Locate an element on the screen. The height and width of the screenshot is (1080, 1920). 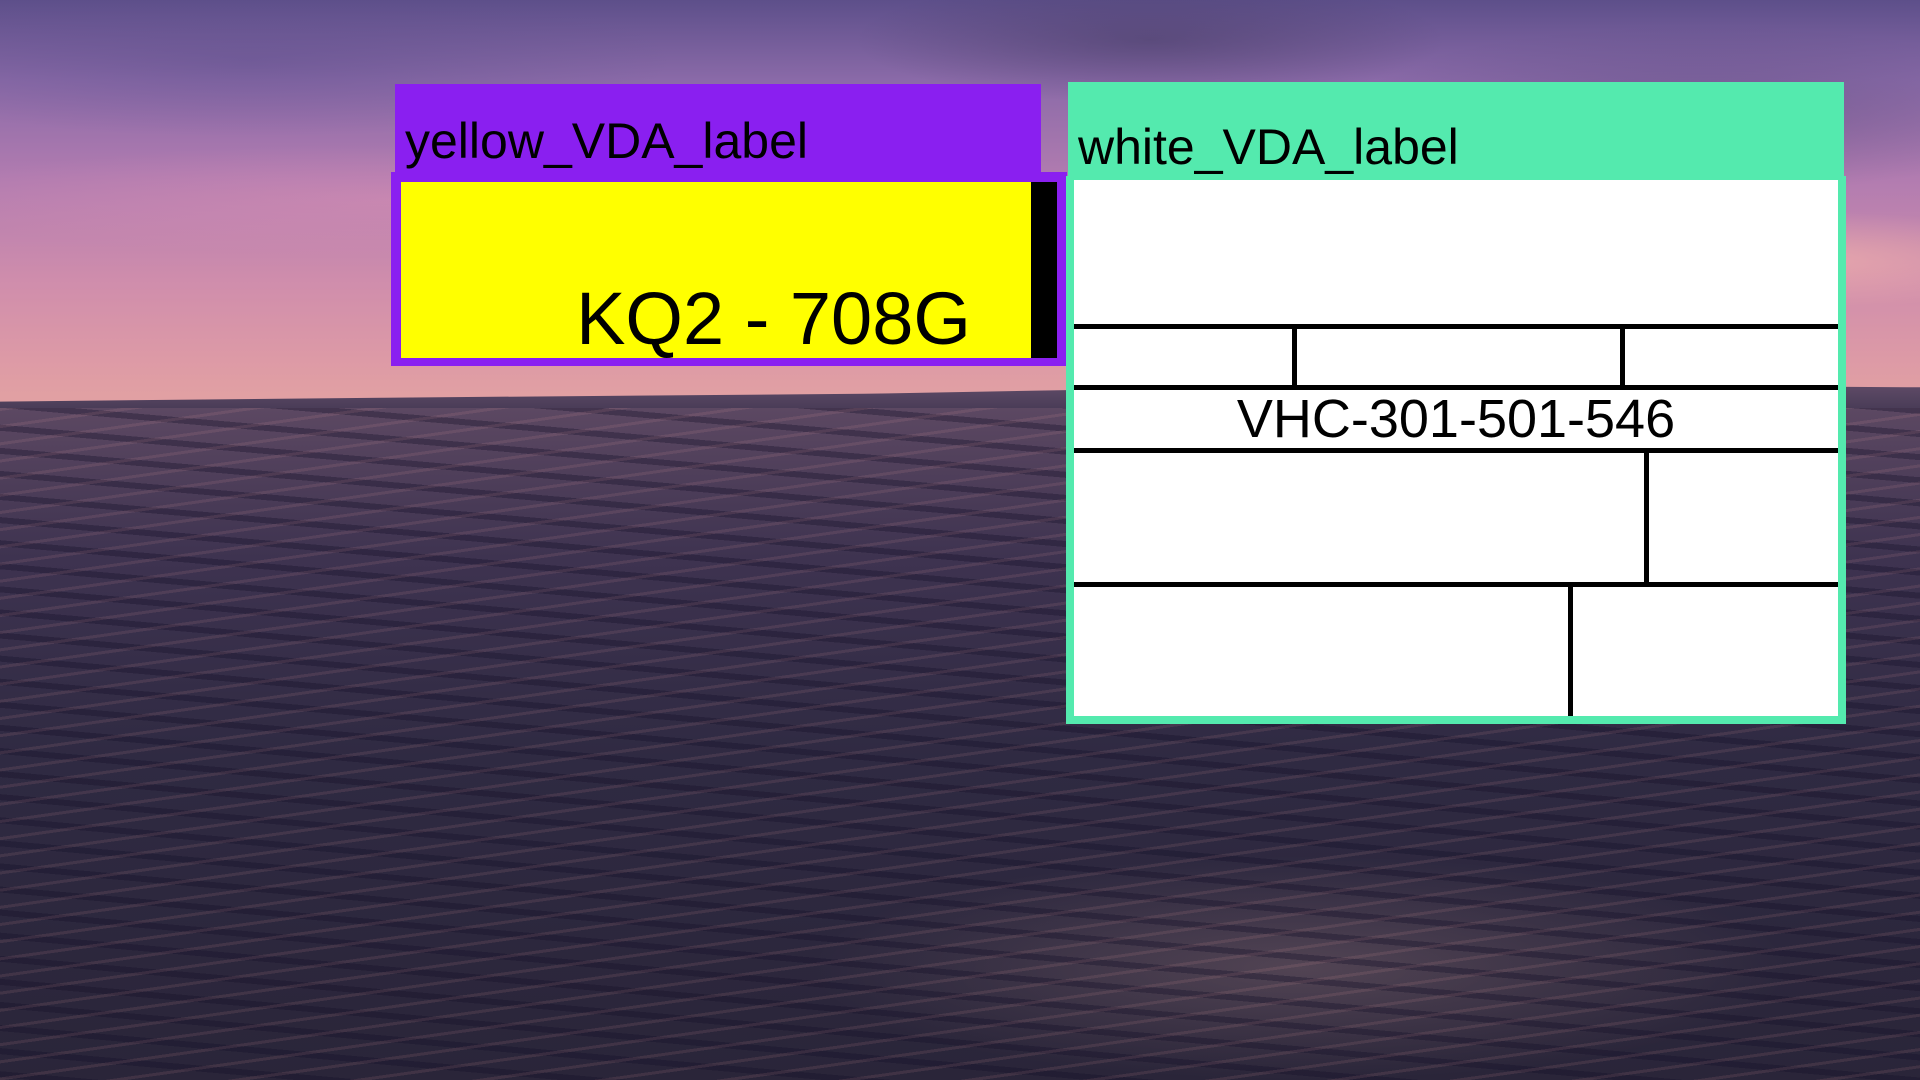
yellow-label-tag: yellow_VDA_label is located at coordinates (718, 128).